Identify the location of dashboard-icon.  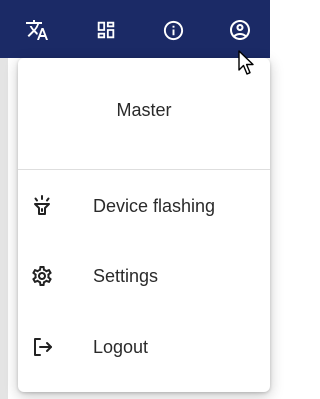
(106, 30).